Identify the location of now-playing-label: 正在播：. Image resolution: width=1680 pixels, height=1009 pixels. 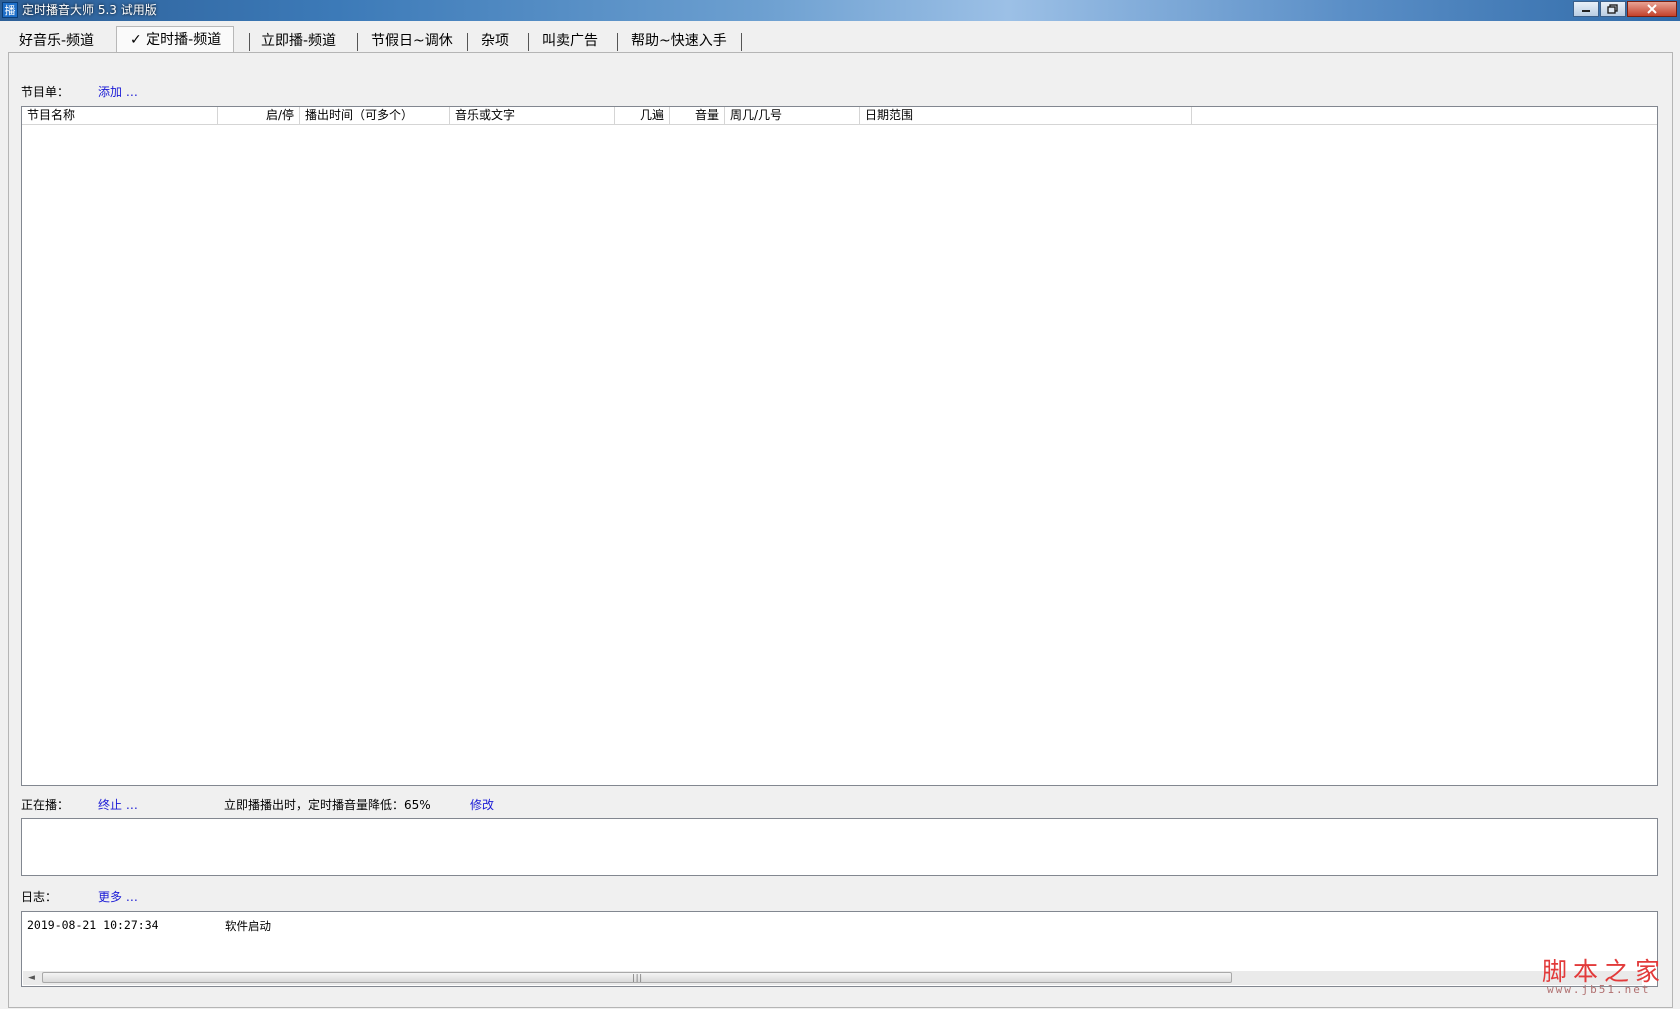
(45, 805).